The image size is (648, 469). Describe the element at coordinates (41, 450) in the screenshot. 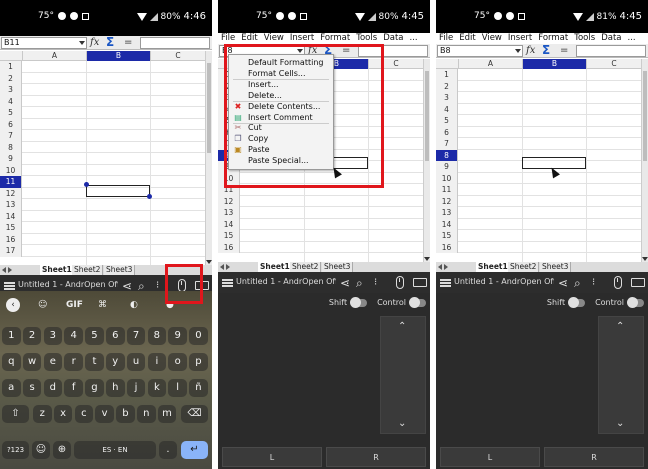

I see `emoji-key: ☺` at that location.